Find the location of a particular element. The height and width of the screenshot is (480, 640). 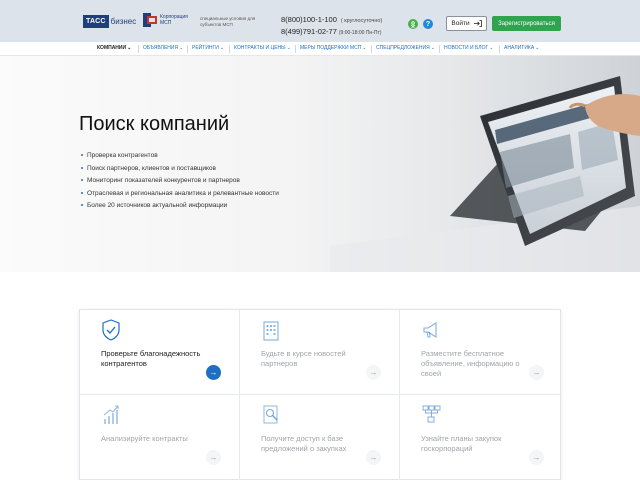

nav-item-ratings: Рейтинги⌄ is located at coordinates (208, 48).